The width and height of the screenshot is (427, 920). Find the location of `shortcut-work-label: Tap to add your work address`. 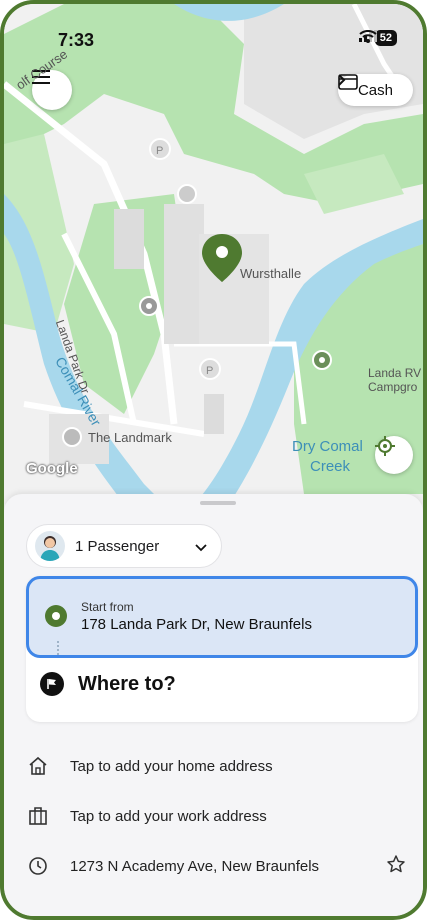

shortcut-work-label: Tap to add your work address is located at coordinates (168, 816).